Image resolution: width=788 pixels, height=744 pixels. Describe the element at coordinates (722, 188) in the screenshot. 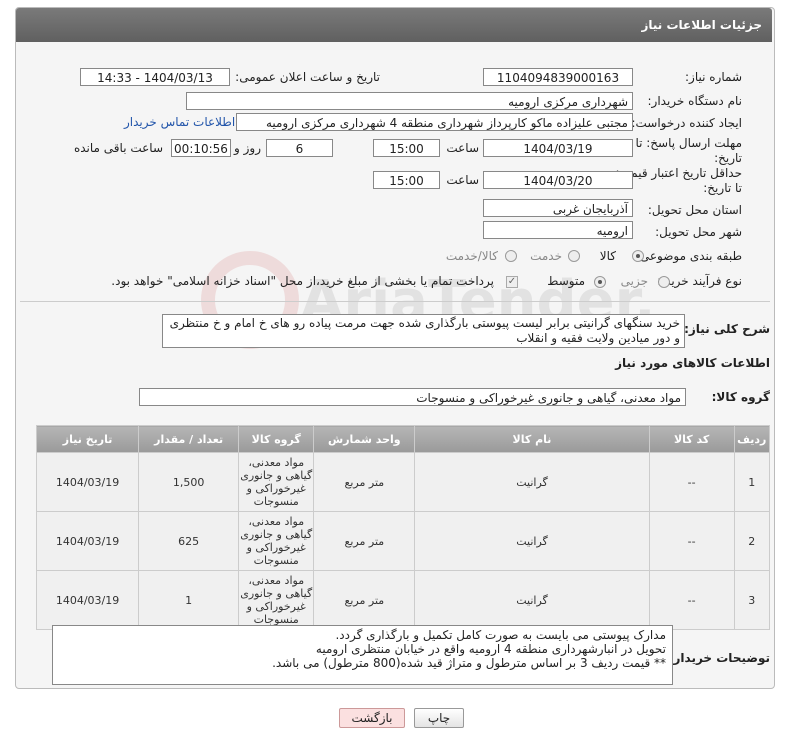

I see `price-validity-label-date: تا تاریخ:` at that location.